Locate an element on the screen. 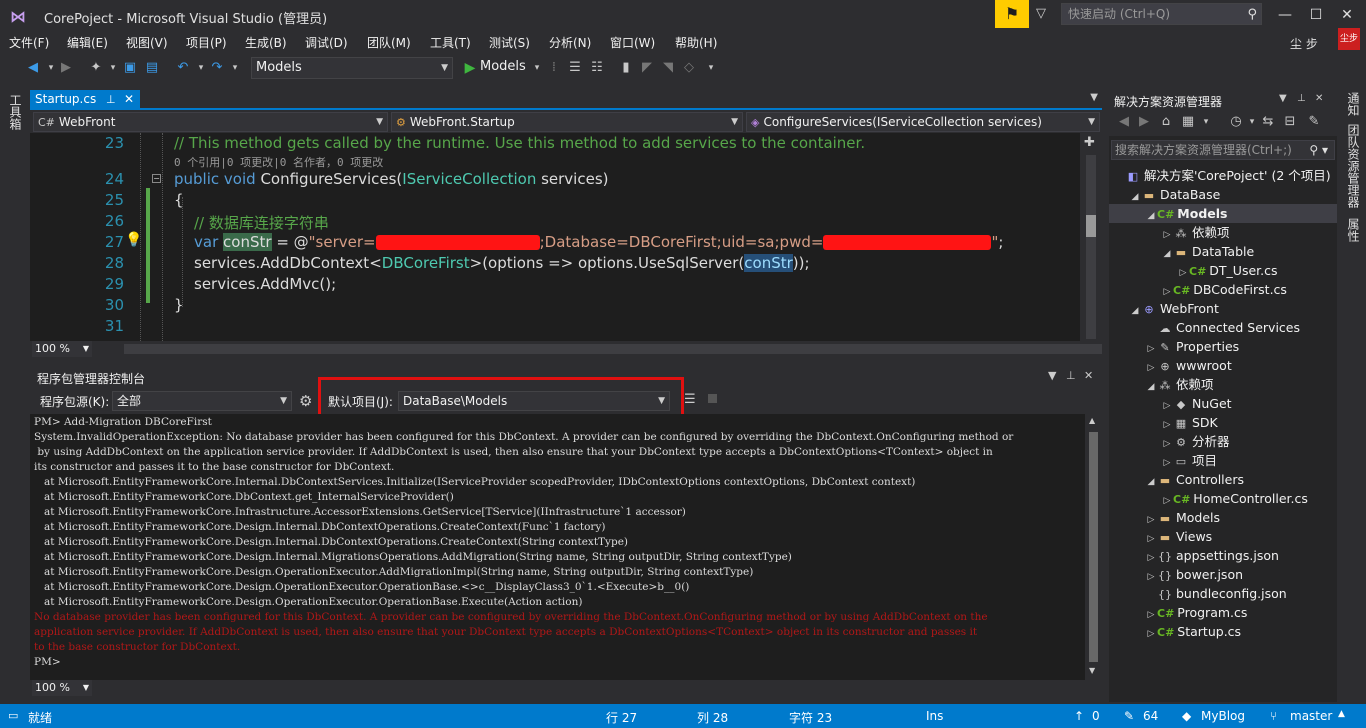  tree-item: ◢ ⁂ 依赖项 is located at coordinates (1223, 384).